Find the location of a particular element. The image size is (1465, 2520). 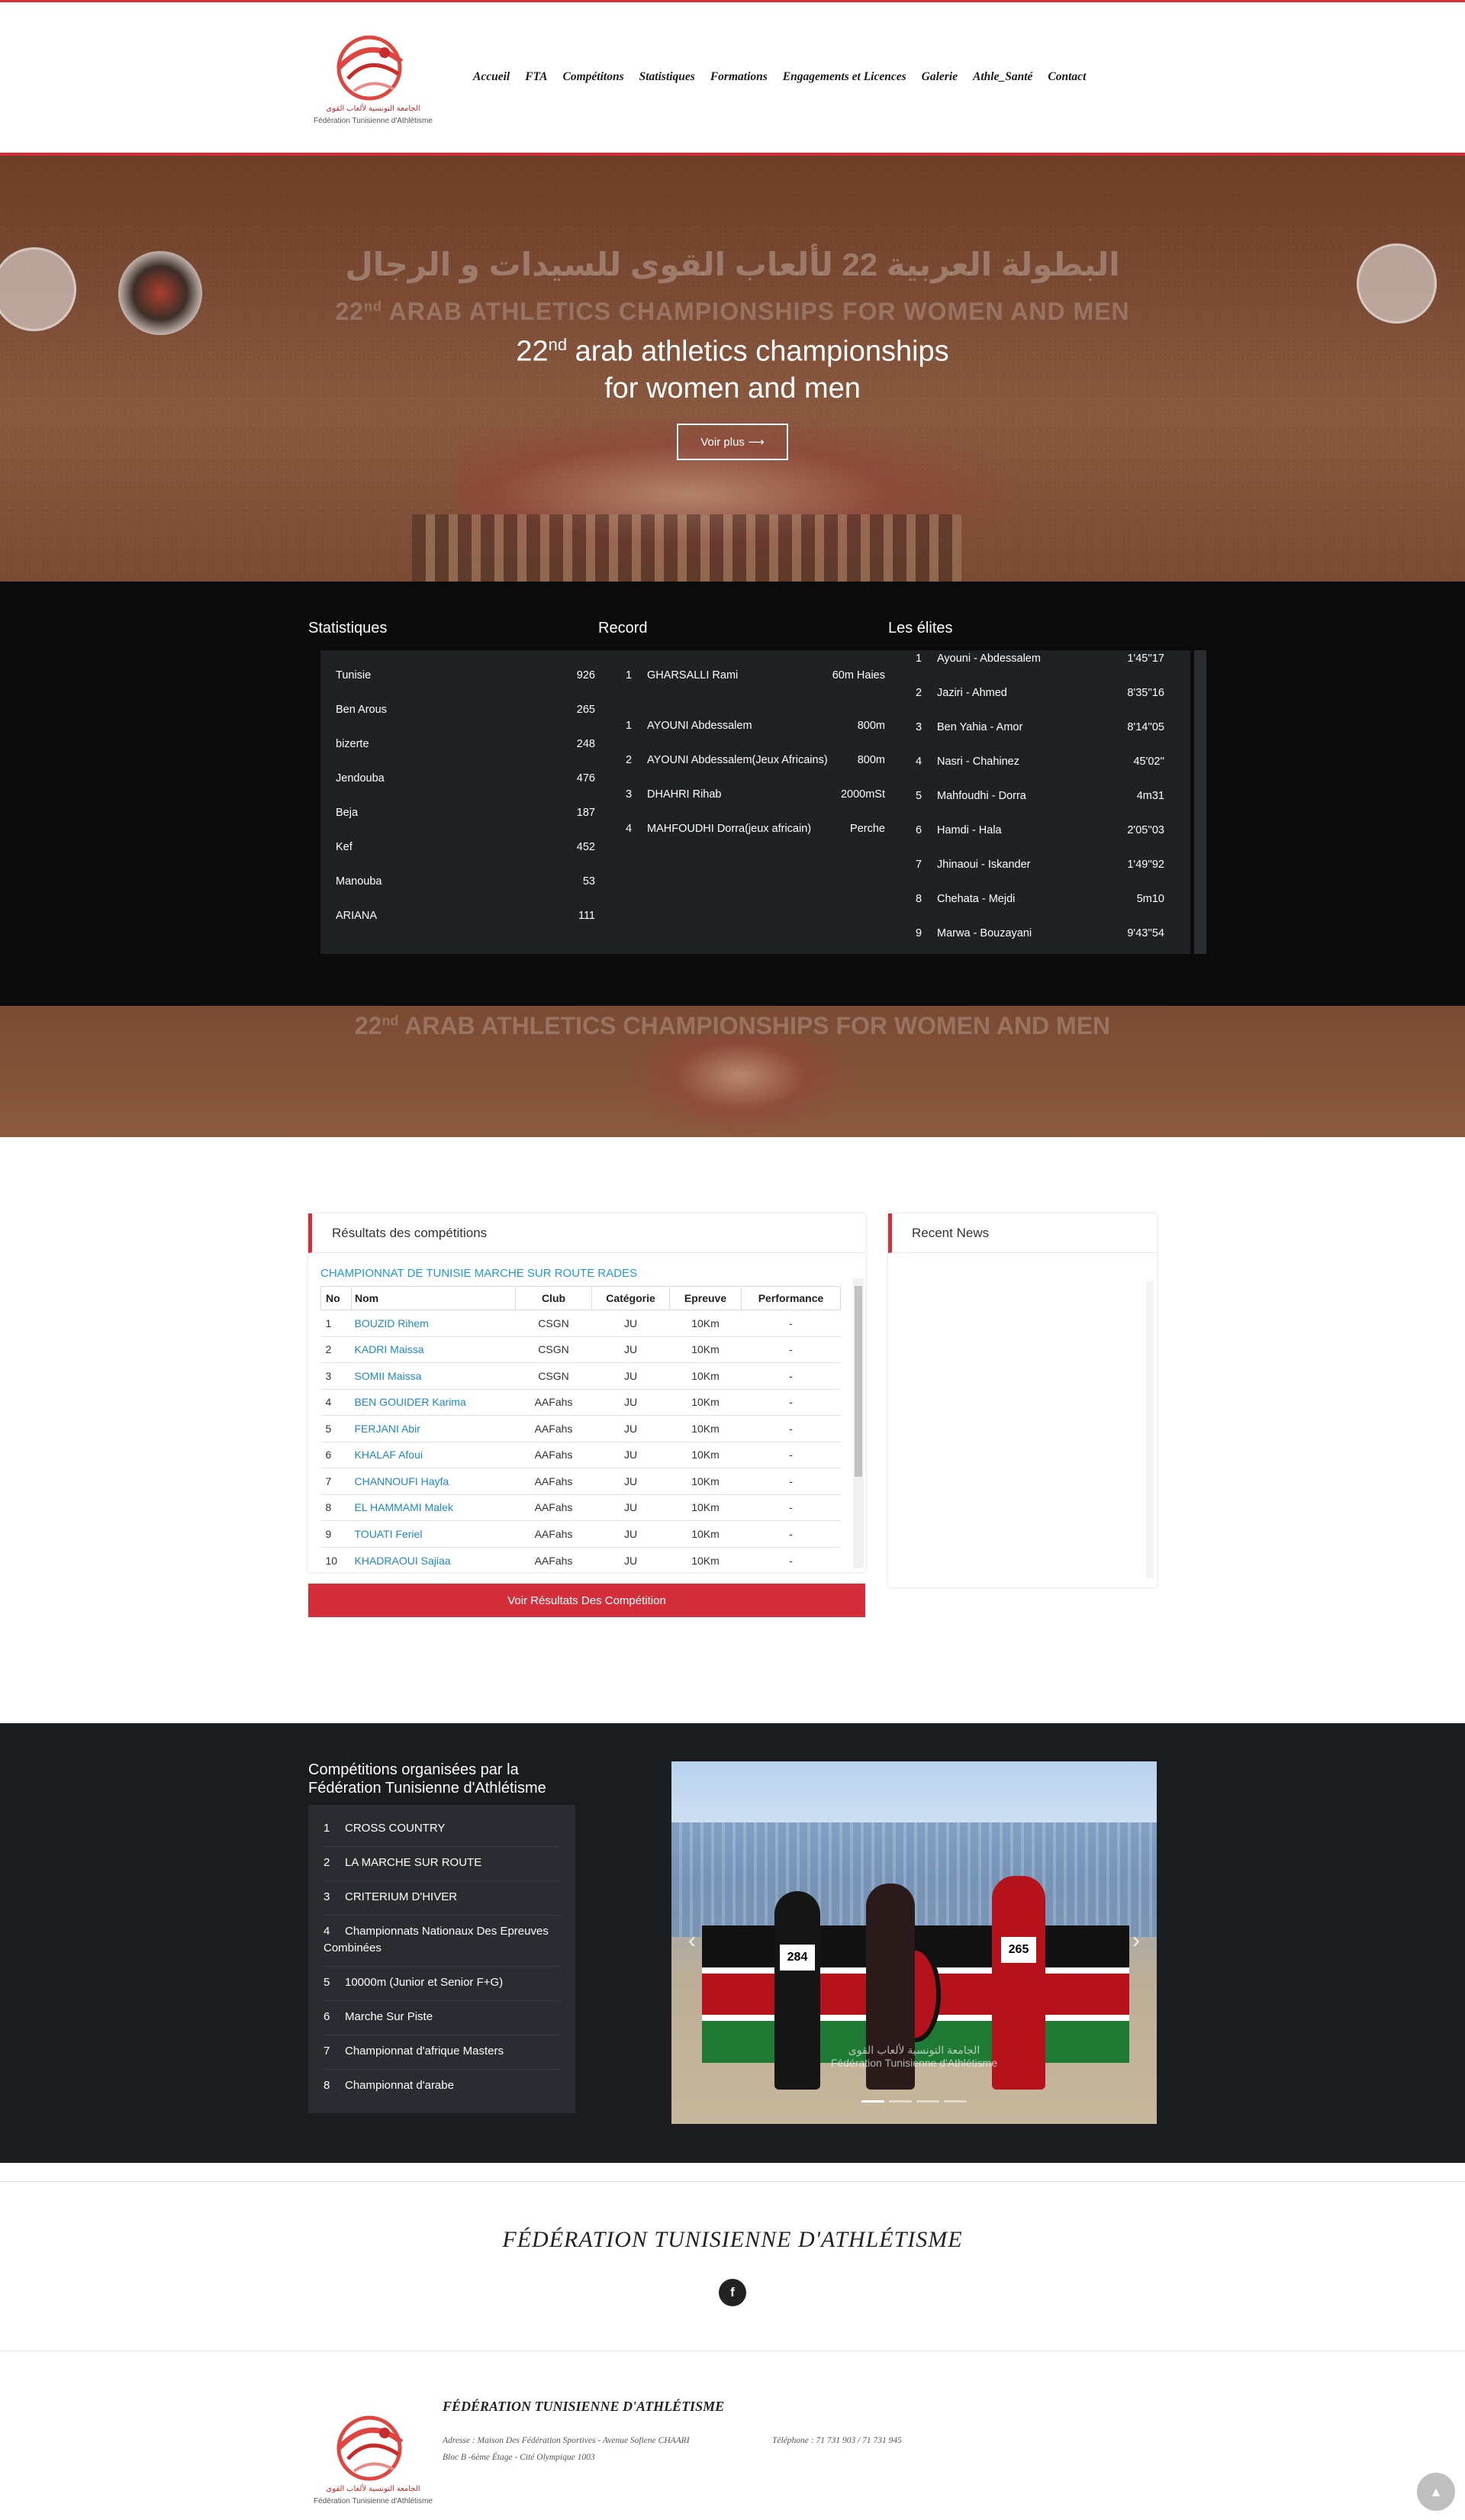

record-row-no: 4 is located at coordinates (629, 828).